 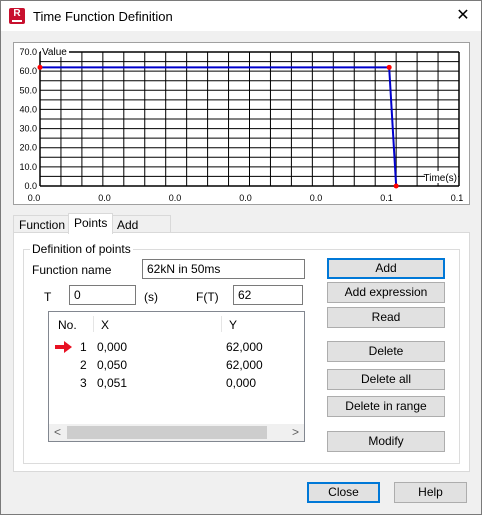 What do you see at coordinates (54, 52) in the screenshot?
I see `y-axis-label: Value` at bounding box center [54, 52].